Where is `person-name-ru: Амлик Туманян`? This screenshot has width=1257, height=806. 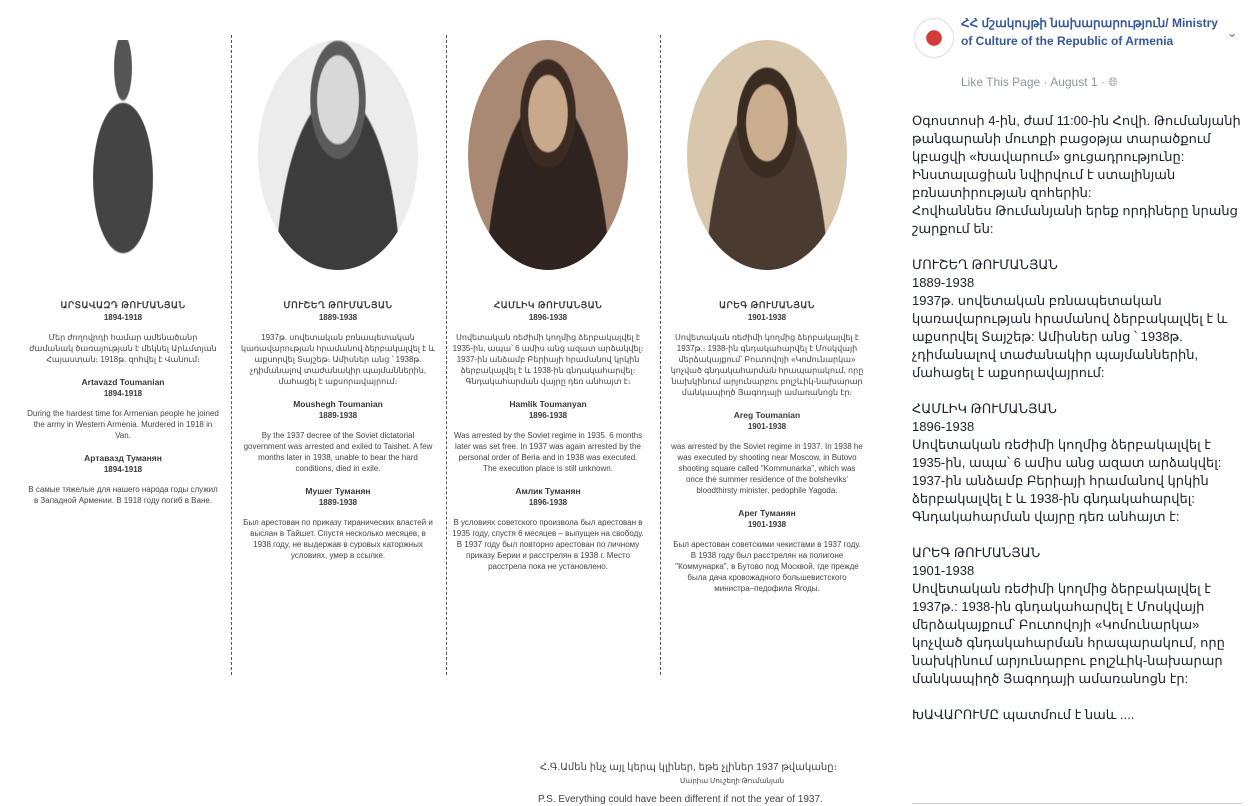
person-name-ru: Амлик Туманян is located at coordinates (548, 491).